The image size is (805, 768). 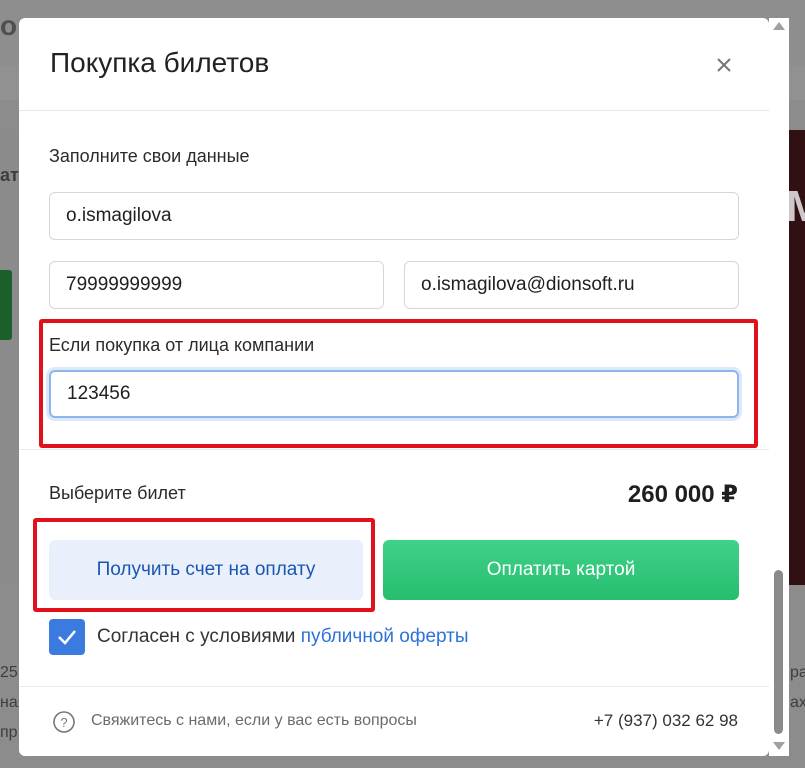 What do you see at coordinates (778, 652) in the screenshot?
I see `scrollbar-thumb` at bounding box center [778, 652].